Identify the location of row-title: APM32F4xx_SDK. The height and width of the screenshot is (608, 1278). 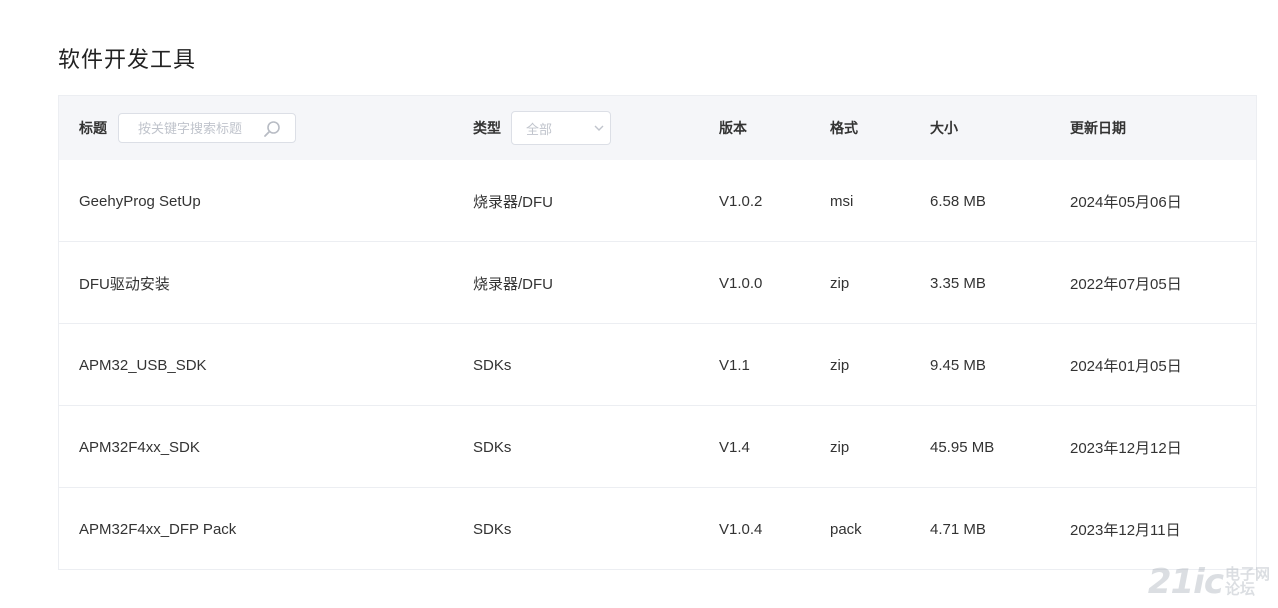
(139, 447).